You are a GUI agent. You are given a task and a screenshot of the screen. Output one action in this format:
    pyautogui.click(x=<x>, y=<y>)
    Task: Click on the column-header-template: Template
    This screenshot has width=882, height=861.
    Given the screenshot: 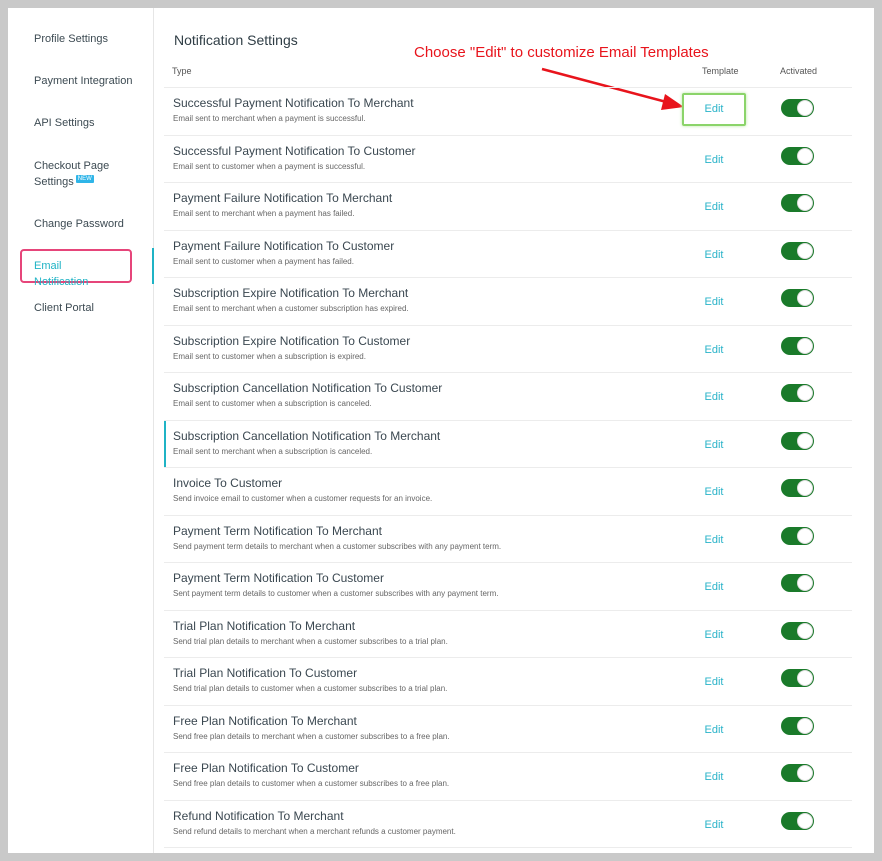 What is the action you would take?
    pyautogui.click(x=720, y=71)
    